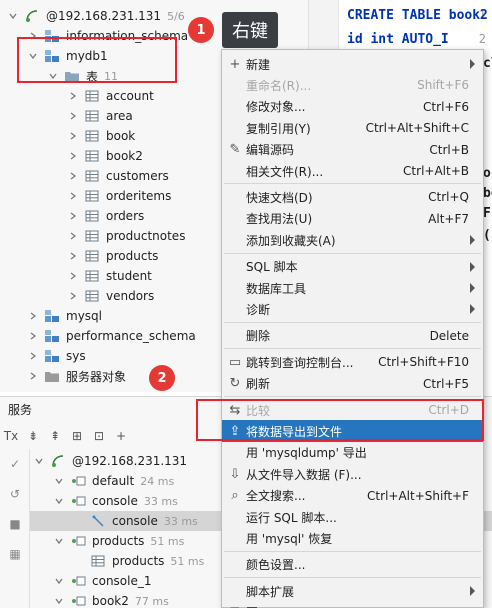  What do you see at coordinates (15, 554) in the screenshot?
I see `layout-icon: ▦` at bounding box center [15, 554].